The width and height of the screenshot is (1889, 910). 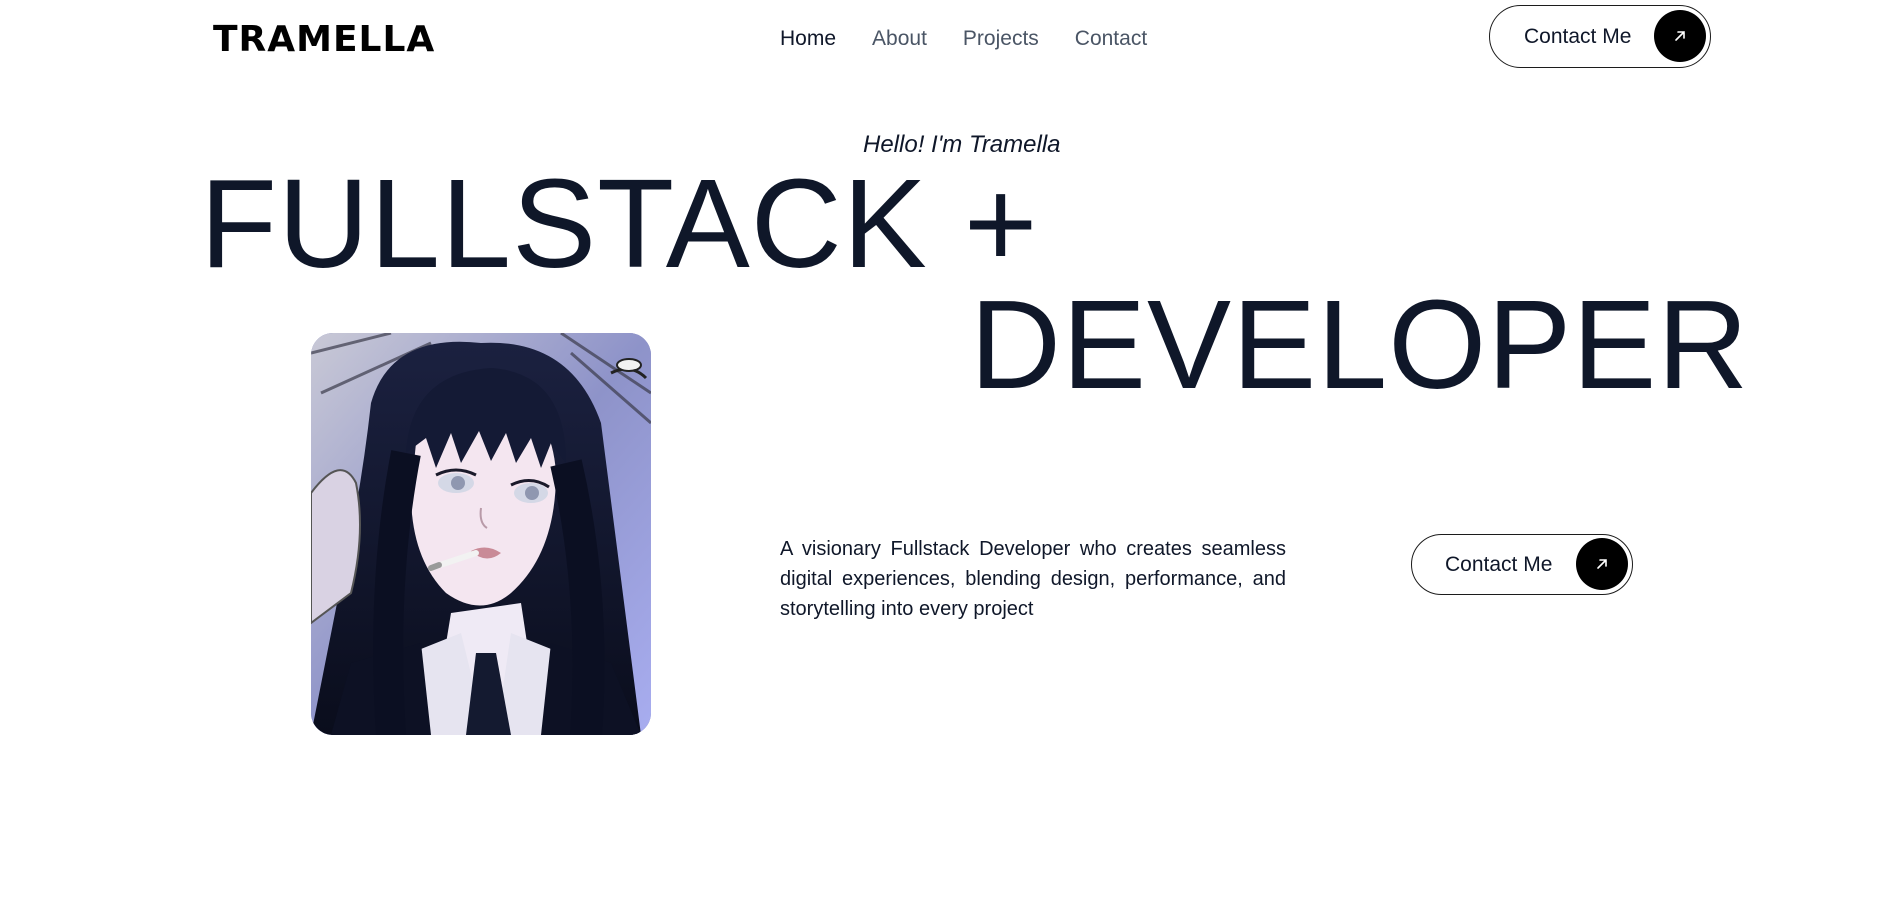 What do you see at coordinates (1578, 36) in the screenshot?
I see `header-contact-label: Contact Me` at bounding box center [1578, 36].